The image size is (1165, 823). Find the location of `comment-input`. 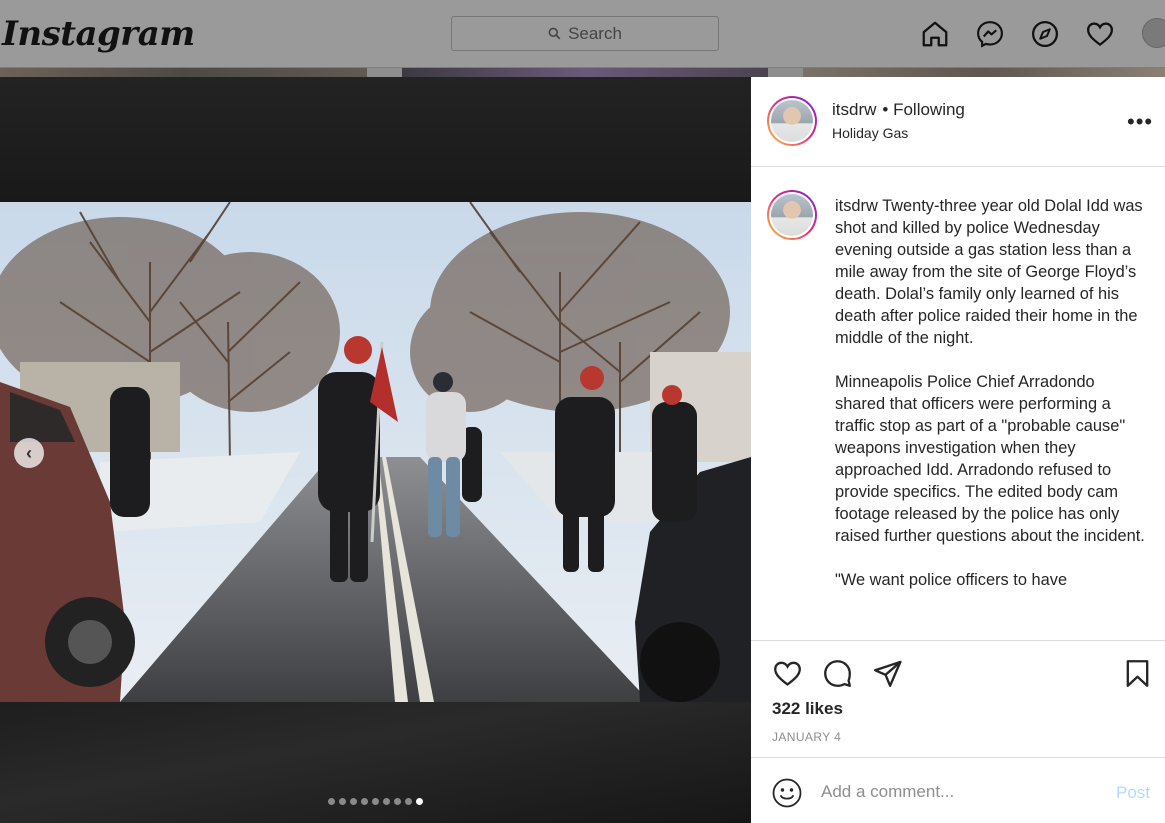

comment-input is located at coordinates (961, 792).